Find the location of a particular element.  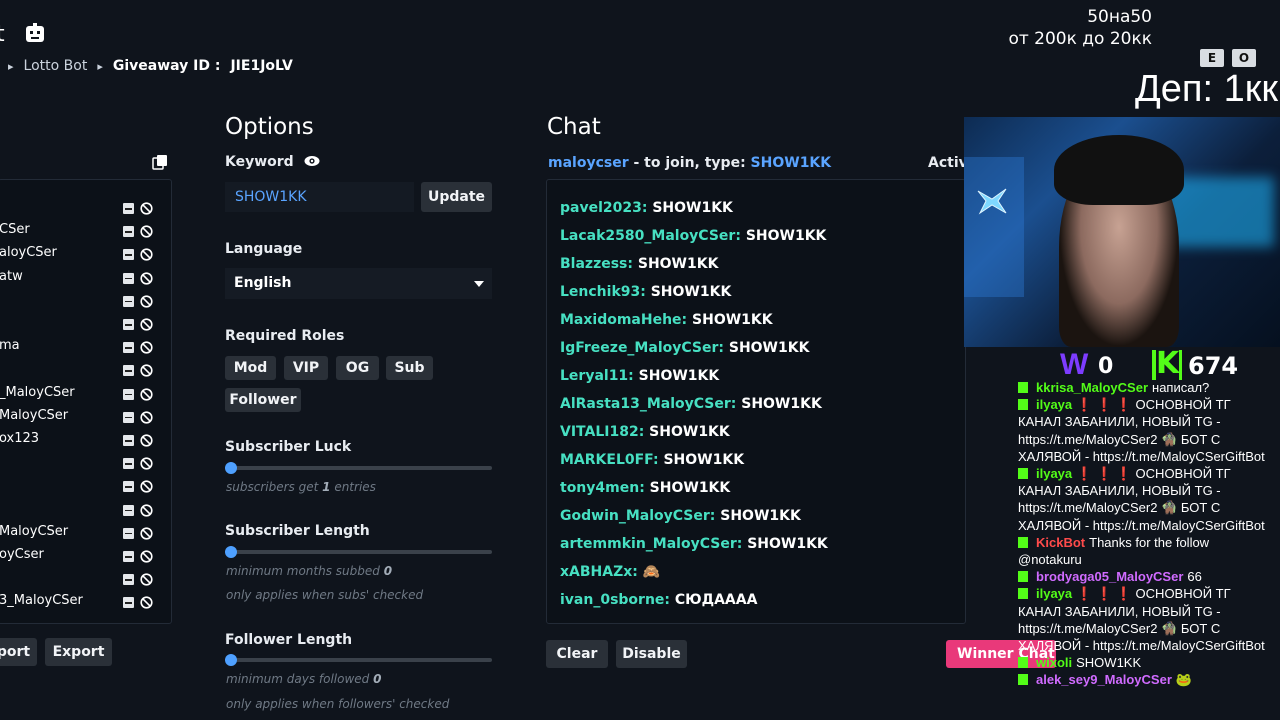

chat-username: IgFreeze_MaloyCSer: is located at coordinates (642, 348).